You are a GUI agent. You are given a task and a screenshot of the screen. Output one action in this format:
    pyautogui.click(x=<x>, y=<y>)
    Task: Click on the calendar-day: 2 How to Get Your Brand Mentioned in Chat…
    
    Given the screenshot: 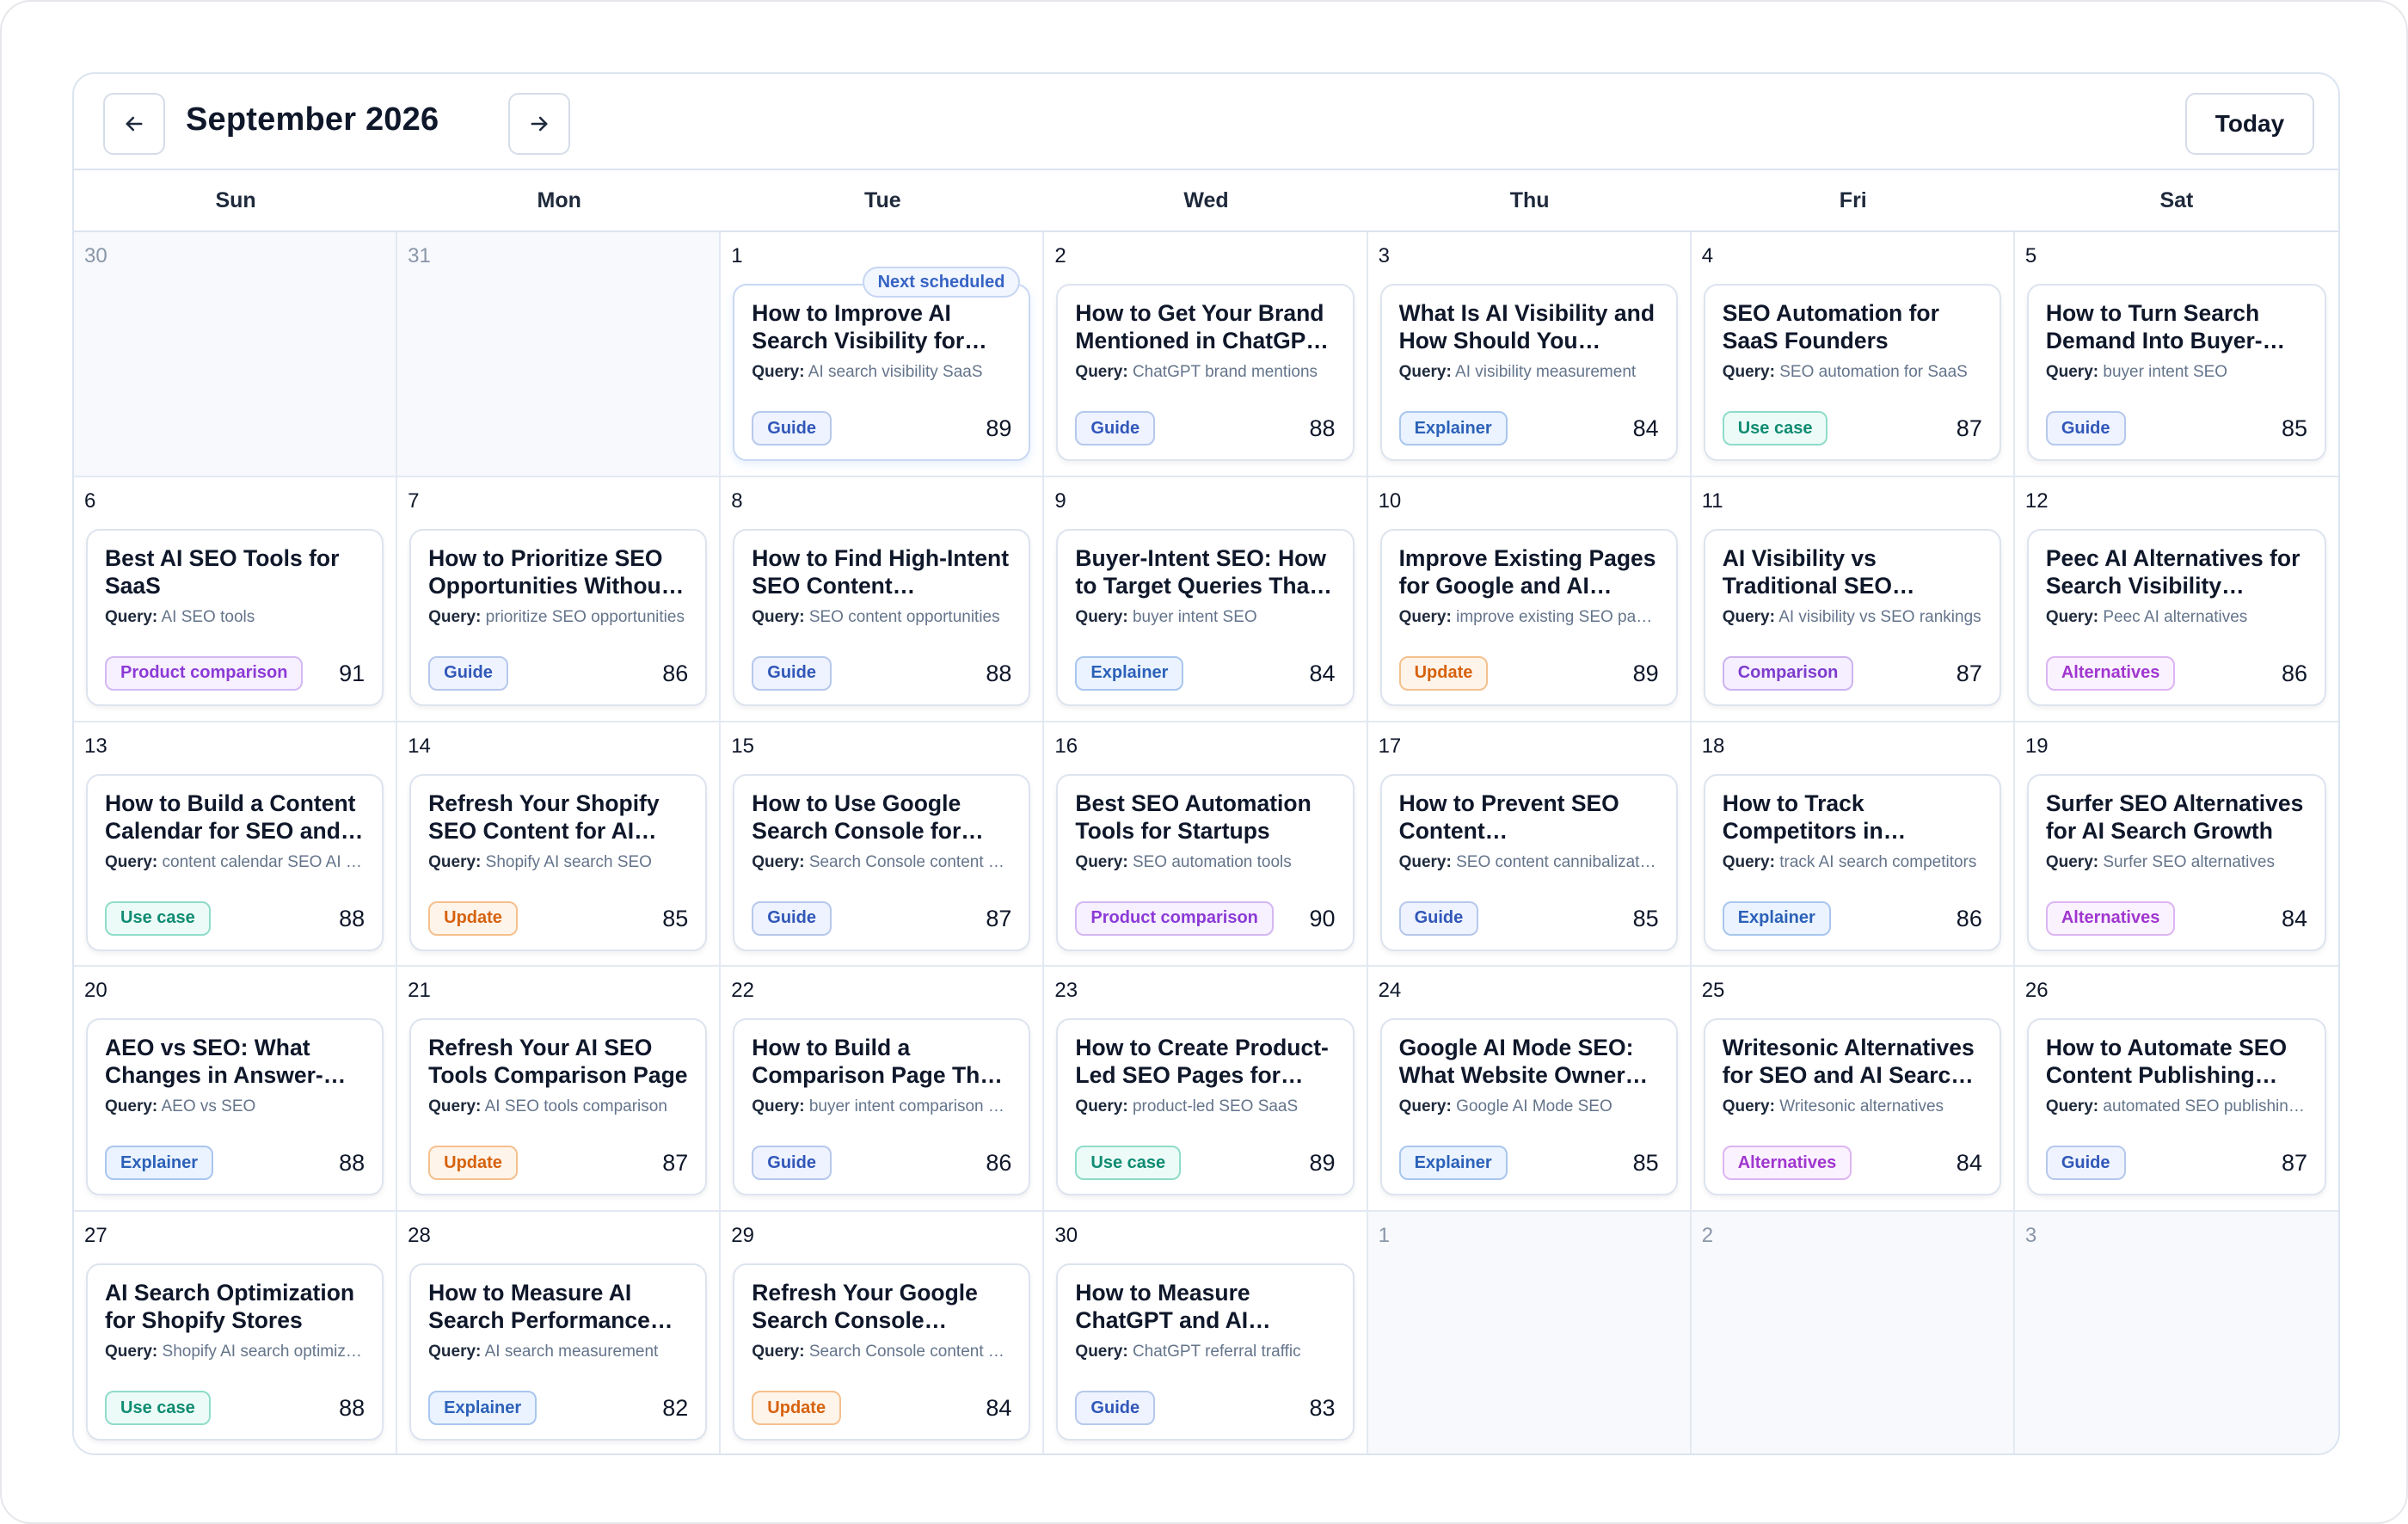 What is the action you would take?
    pyautogui.click(x=1206, y=354)
    